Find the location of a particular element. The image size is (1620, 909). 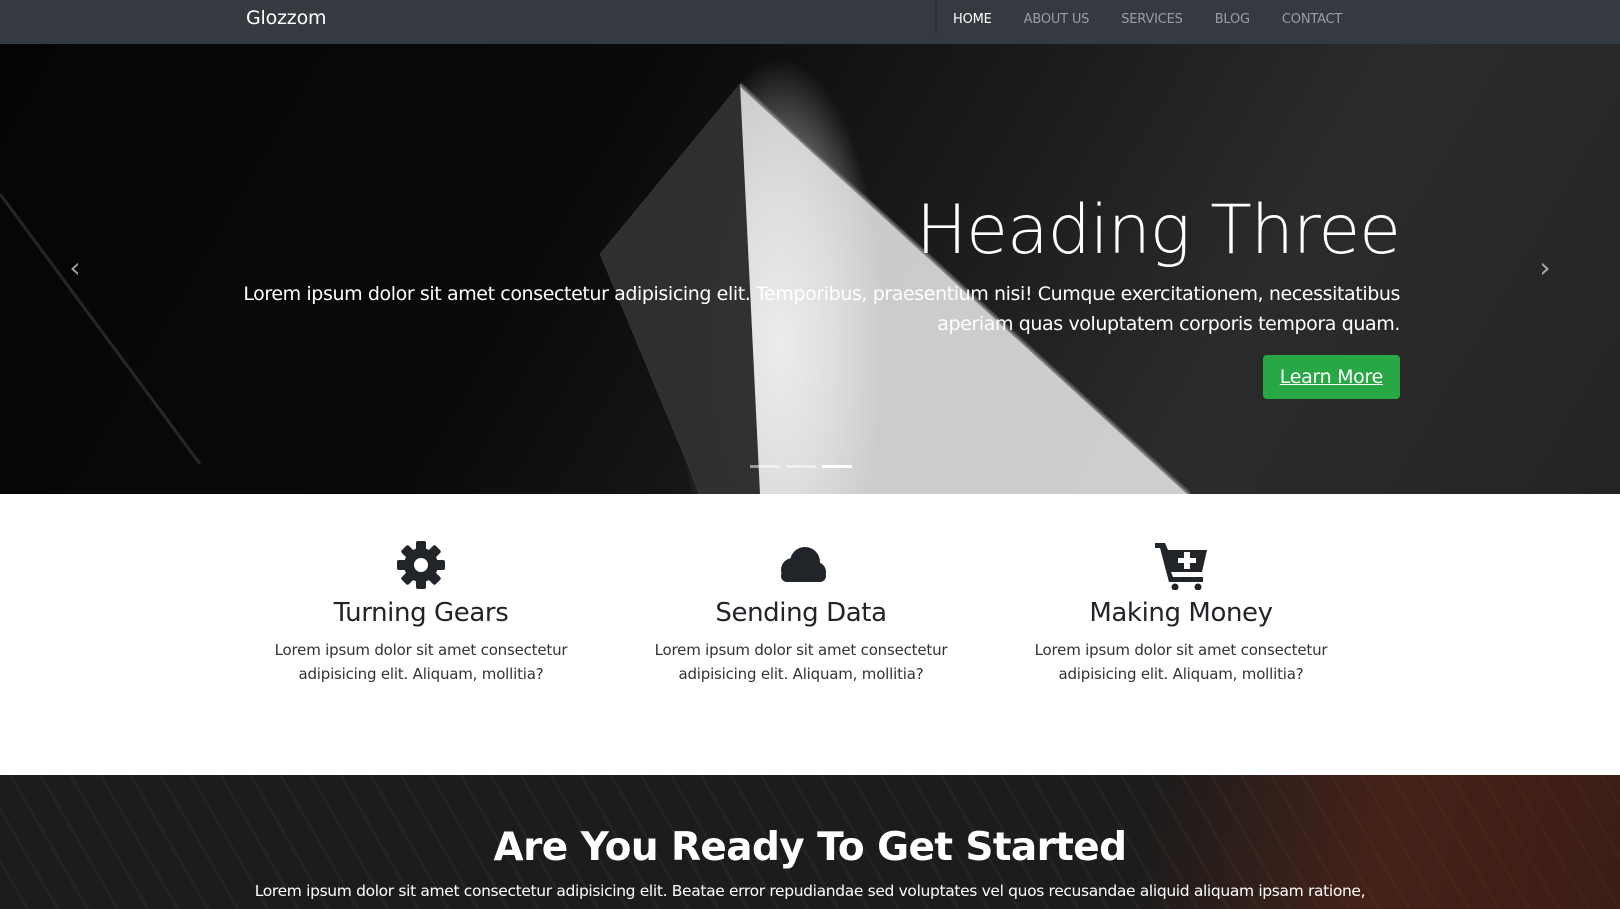

nav-item-services: SERVICES is located at coordinates (1152, 19).